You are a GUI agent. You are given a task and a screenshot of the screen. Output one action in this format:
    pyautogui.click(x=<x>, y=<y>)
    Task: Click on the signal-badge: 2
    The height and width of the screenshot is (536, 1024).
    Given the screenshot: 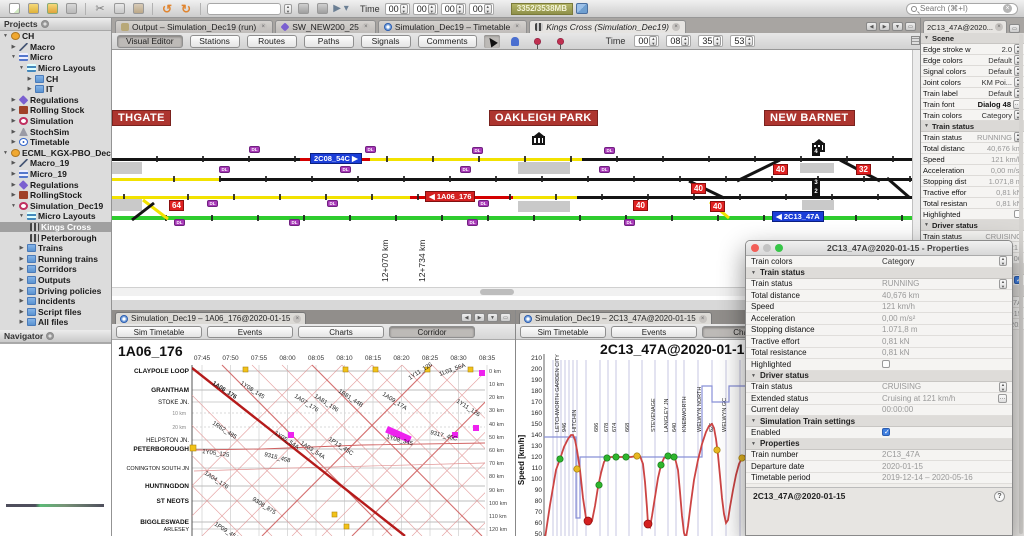 What is the action you would take?
    pyautogui.click(x=816, y=191)
    